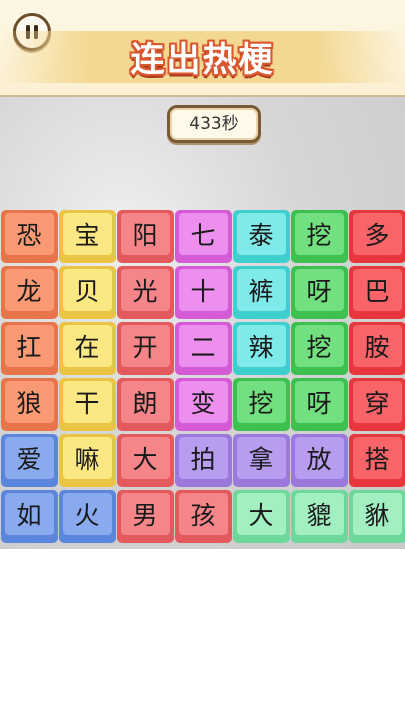 This screenshot has height=720, width=405. I want to click on tile: 扛, so click(29, 348).